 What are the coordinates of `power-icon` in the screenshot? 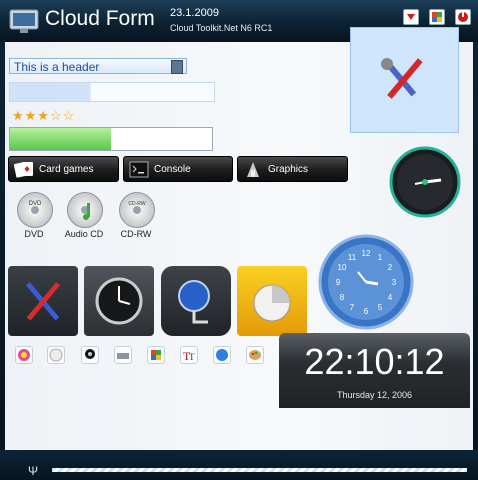 It's located at (463, 17).